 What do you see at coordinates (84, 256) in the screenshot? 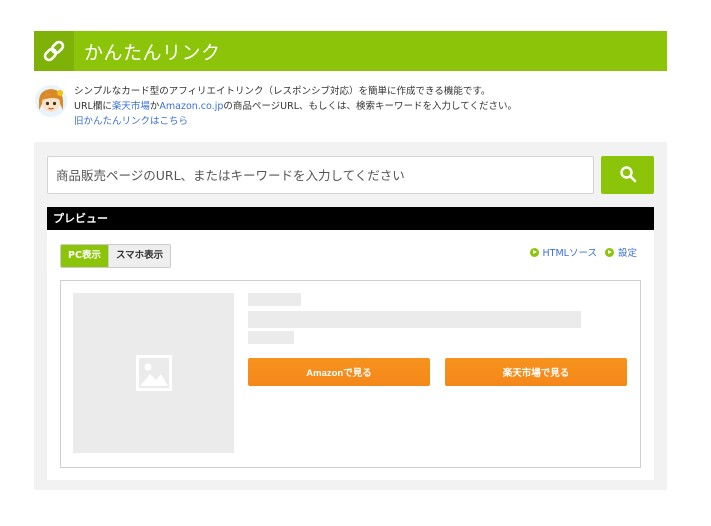
I see `tab-pc-view: PC表示` at bounding box center [84, 256].